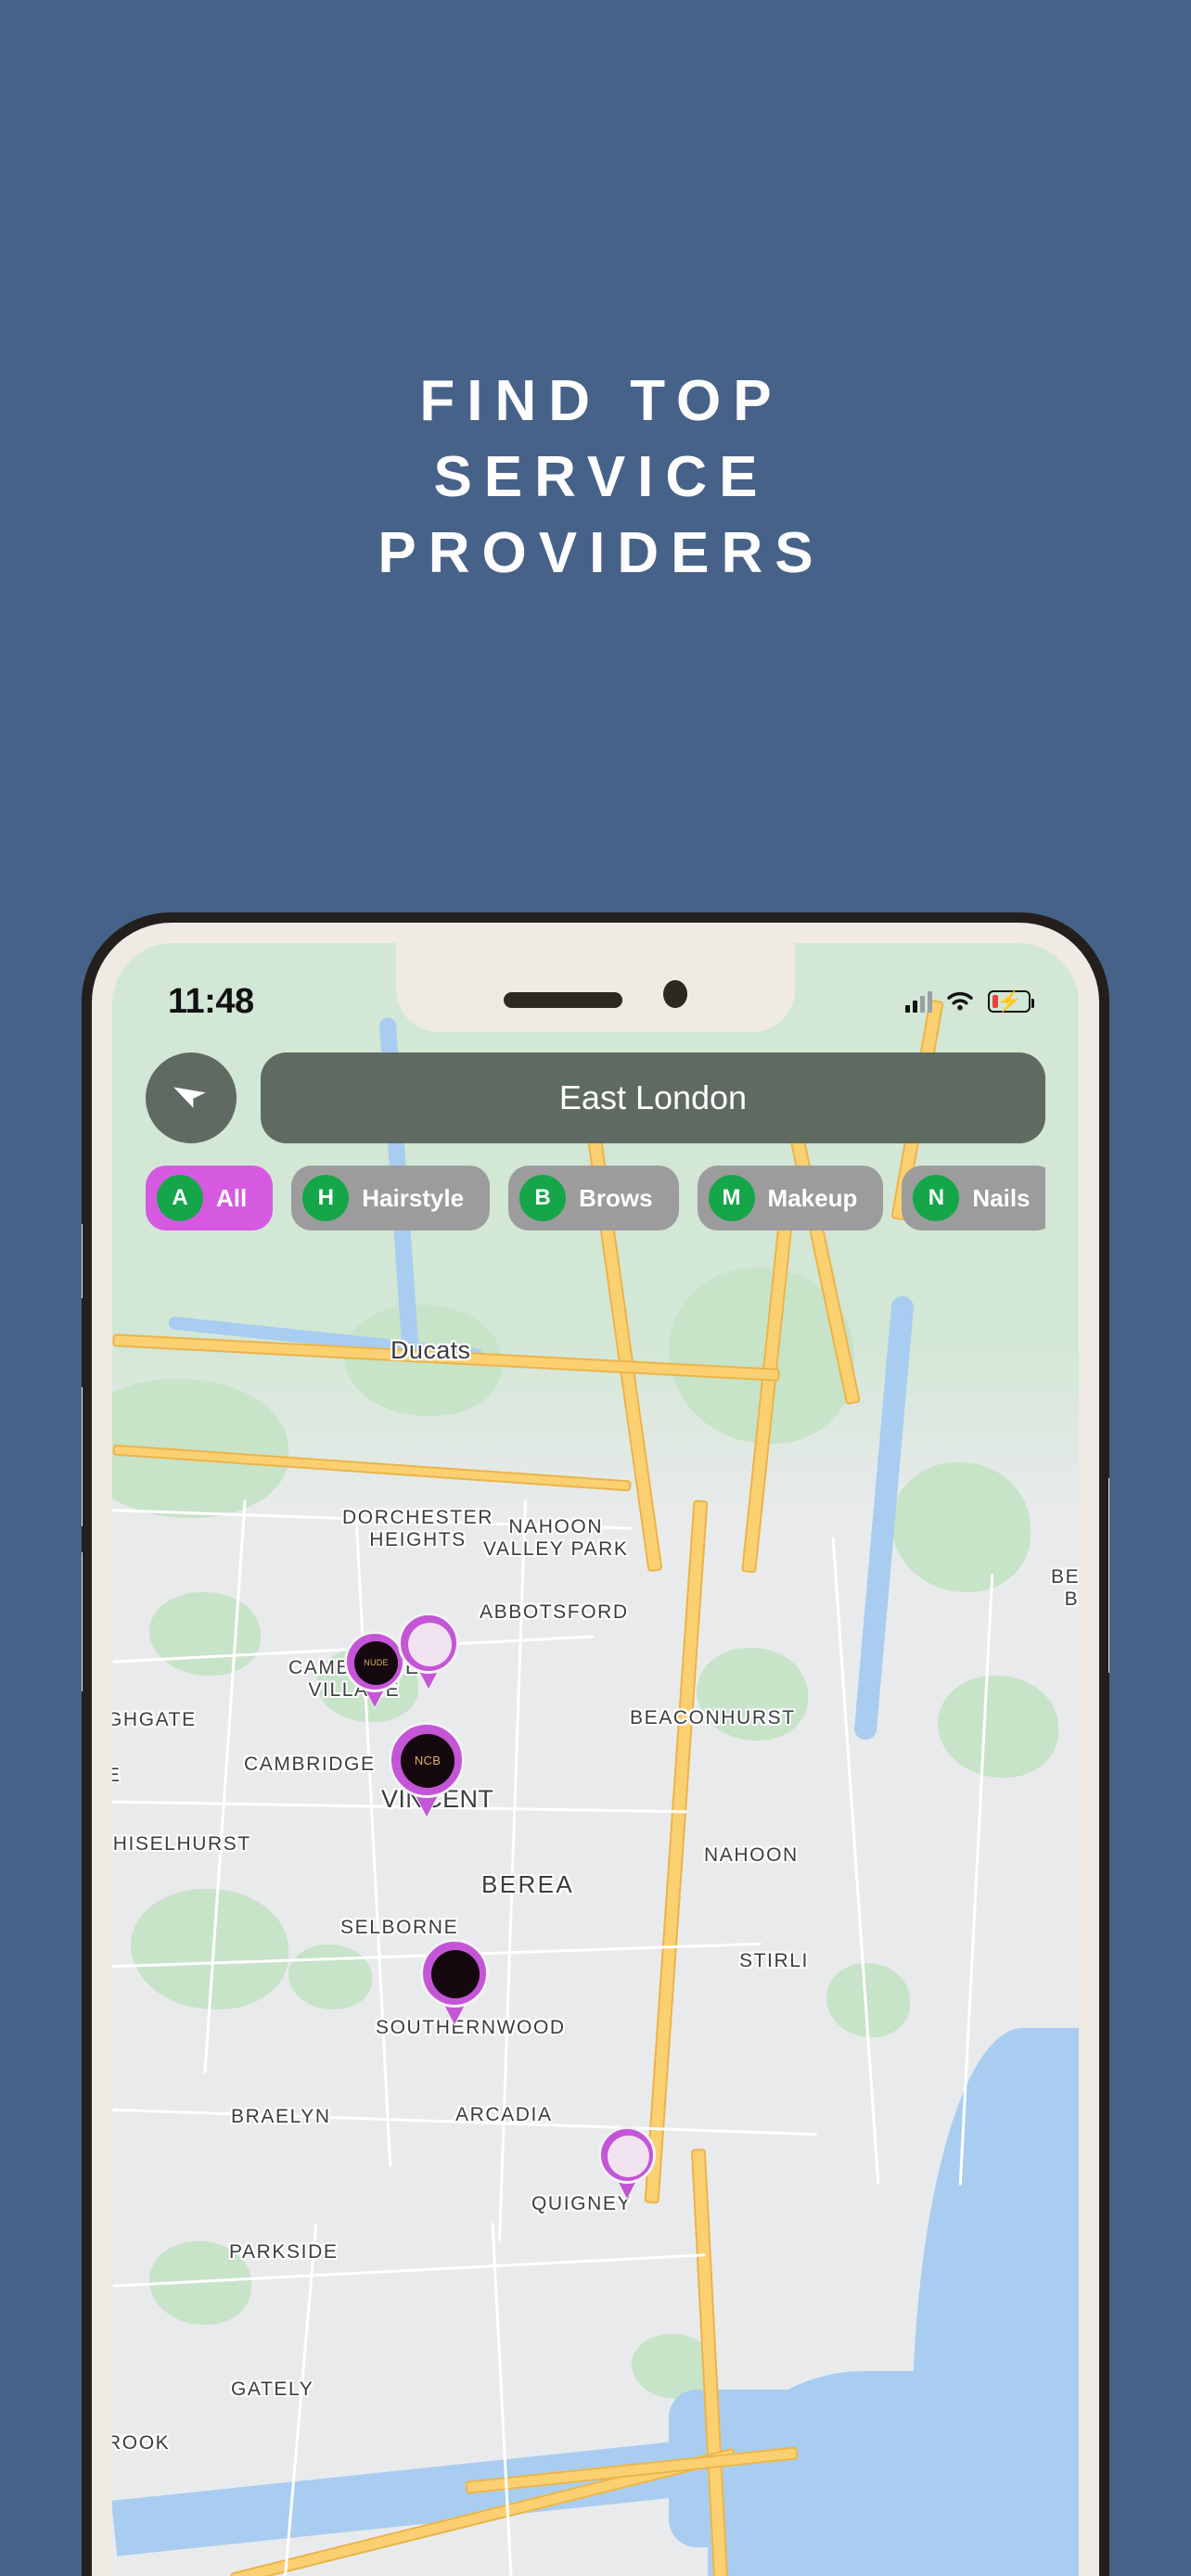 Image resolution: width=1191 pixels, height=2576 pixels. Describe the element at coordinates (676, 1852) in the screenshot. I see `map-highway` at that location.